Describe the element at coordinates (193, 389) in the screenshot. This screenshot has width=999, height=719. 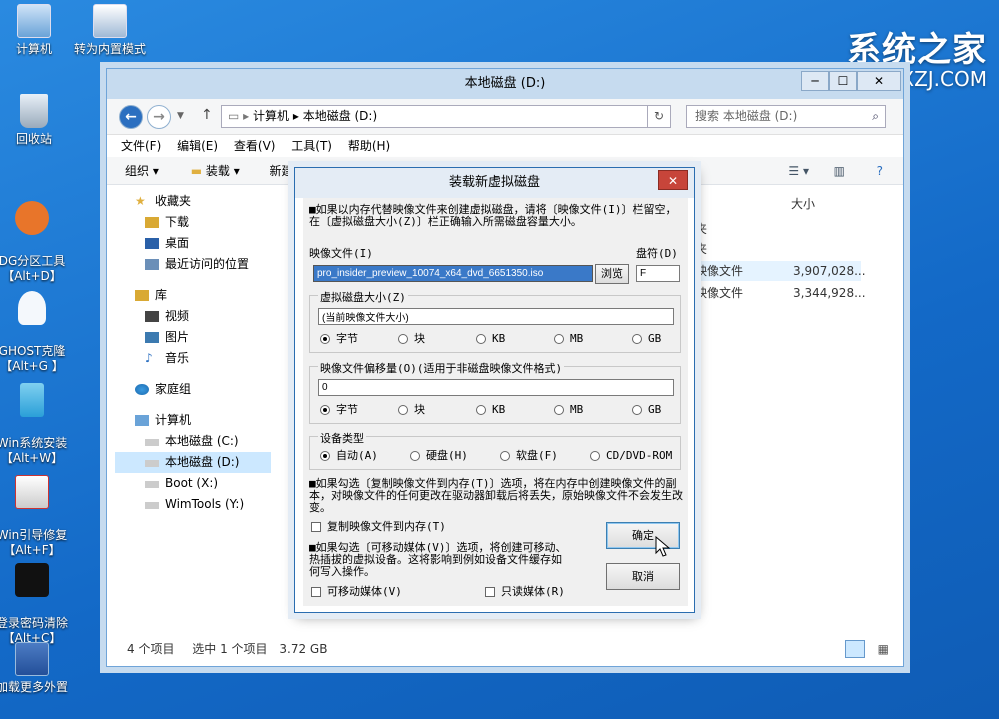
I see `sidebar-item-homegroup: 家庭组` at that location.